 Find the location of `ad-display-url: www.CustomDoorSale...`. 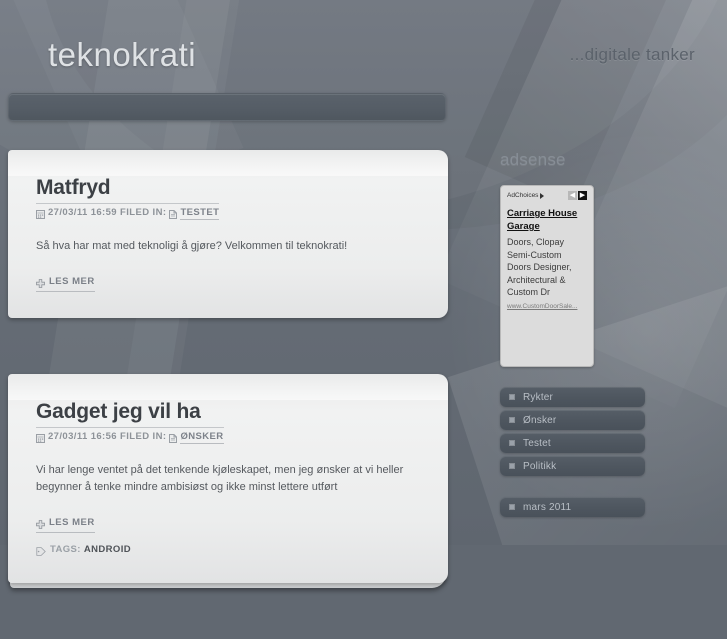

ad-display-url: www.CustomDoorSale... is located at coordinates (547, 306).